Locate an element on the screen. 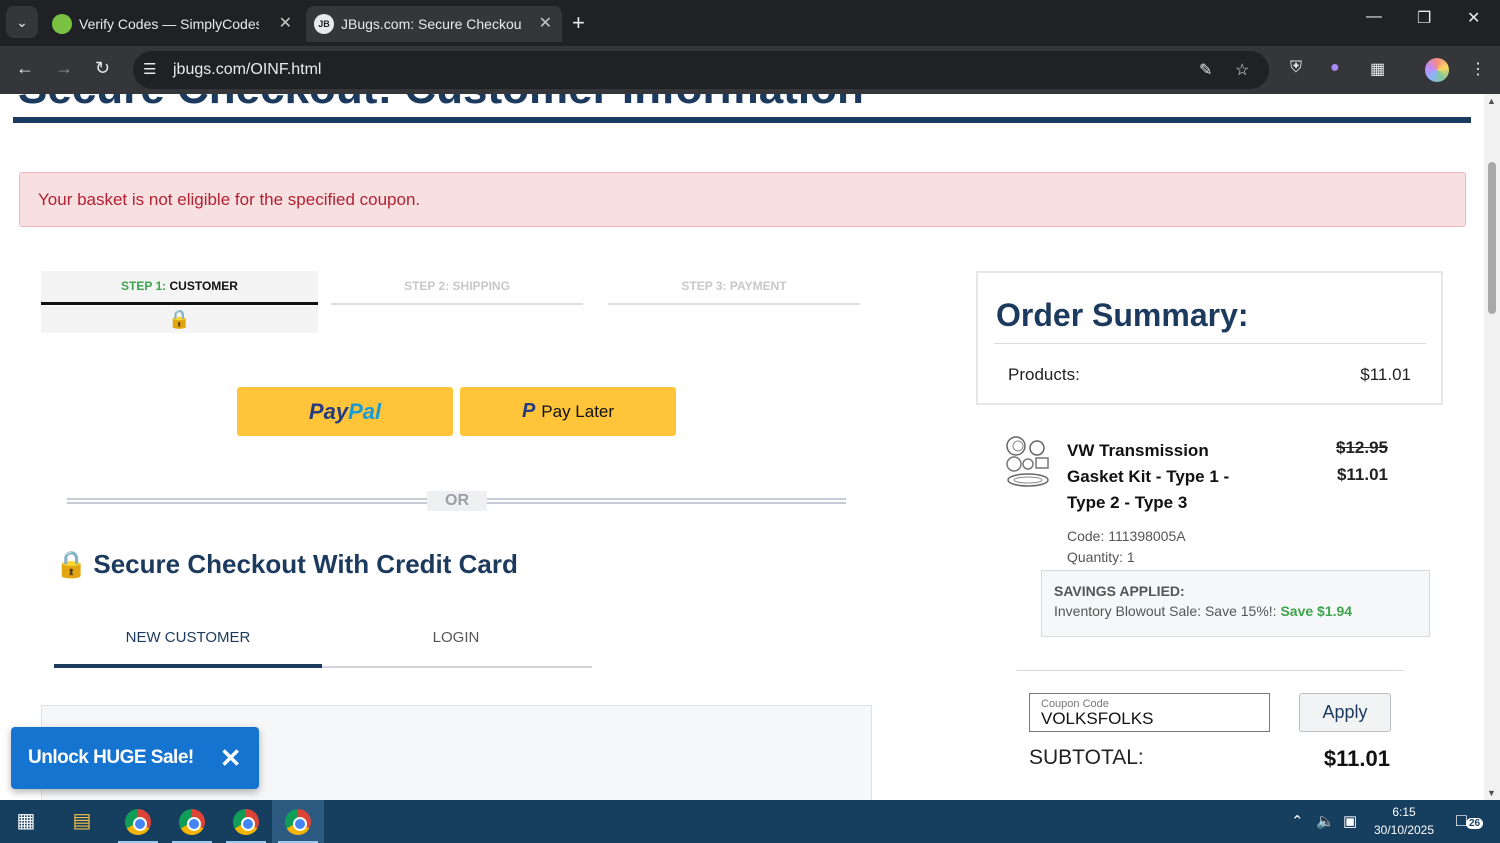 This screenshot has height=843, width=1500. browser-toolbar: ← → ↻ ☰ jbugs.com/OINF.html ✎ ☆ ⛨ ● ▦ ⋮ is located at coordinates (750, 70).